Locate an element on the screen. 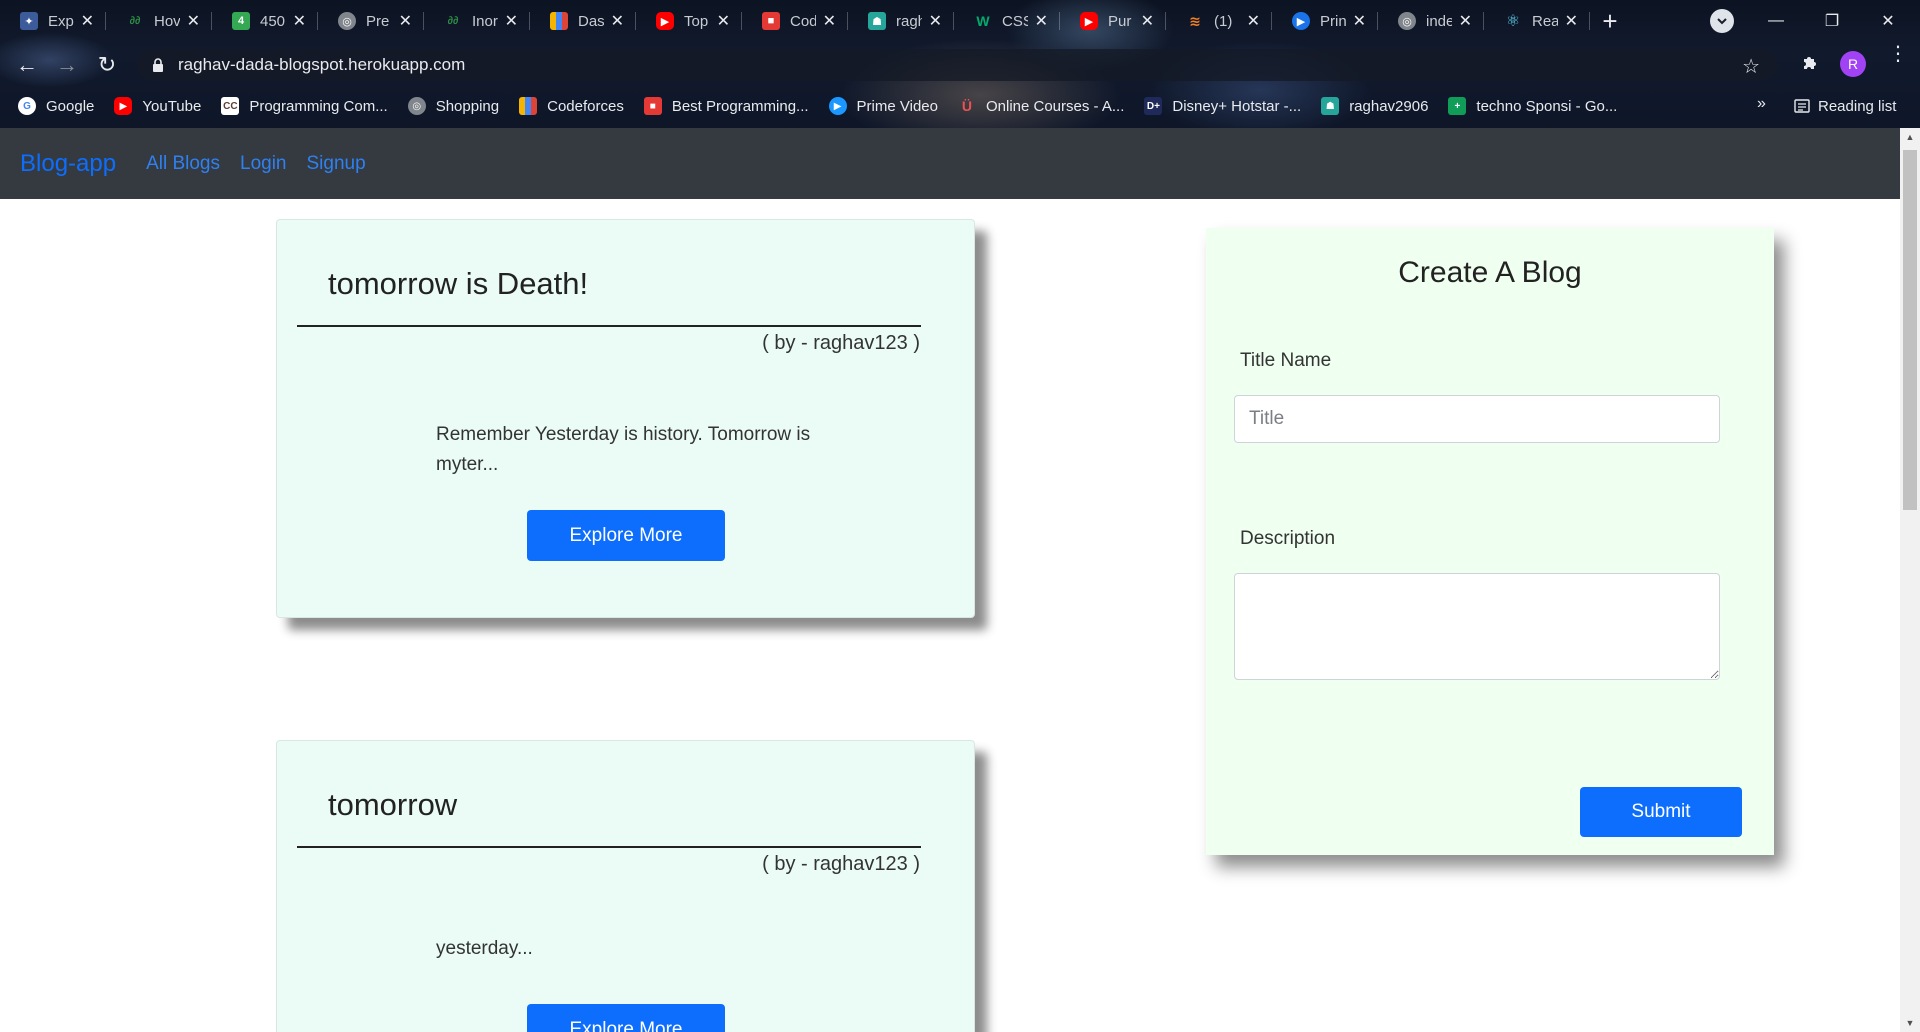 Image resolution: width=1920 pixels, height=1032 pixels. tab-title: Inor is located at coordinates (485, 21).